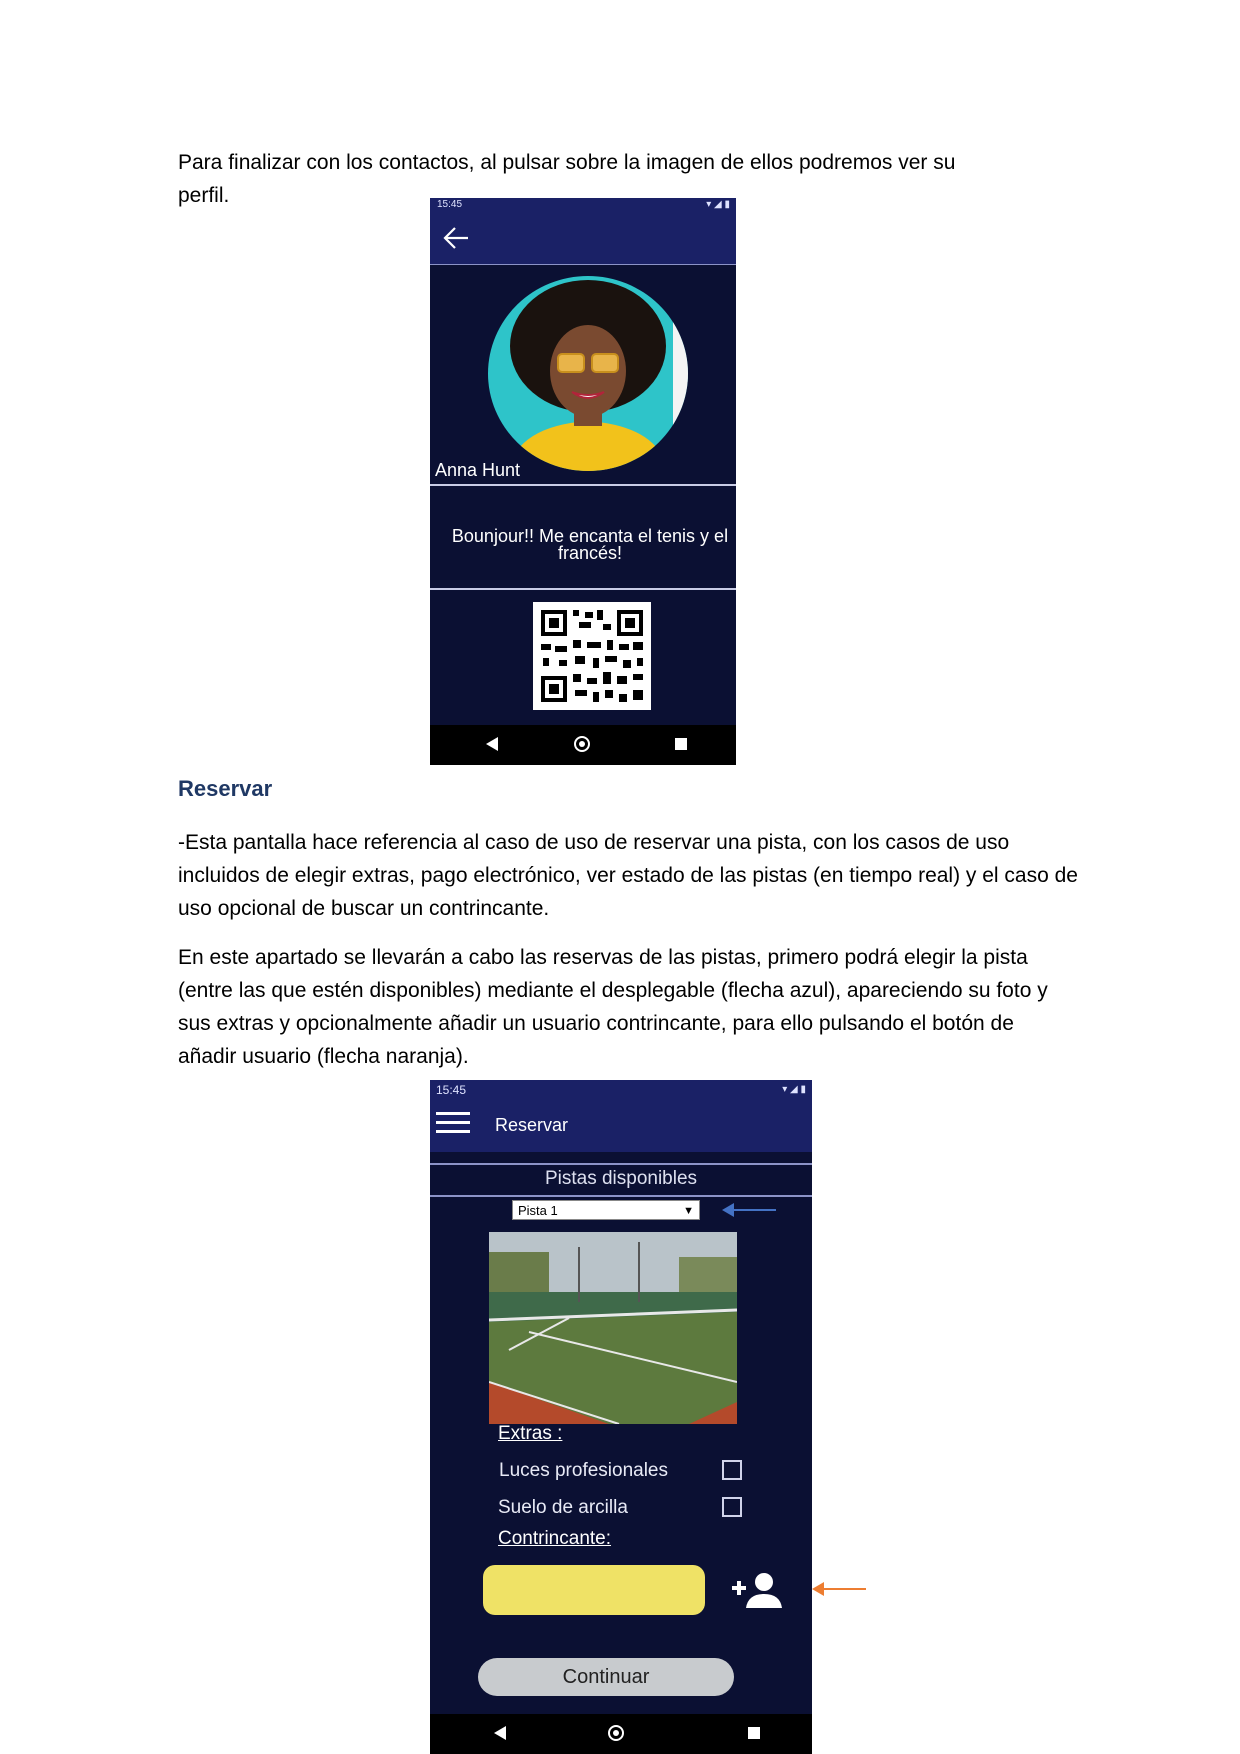 The width and height of the screenshot is (1240, 1754). Describe the element at coordinates (732, 1470) in the screenshot. I see `extra-luces-checkbox` at that location.